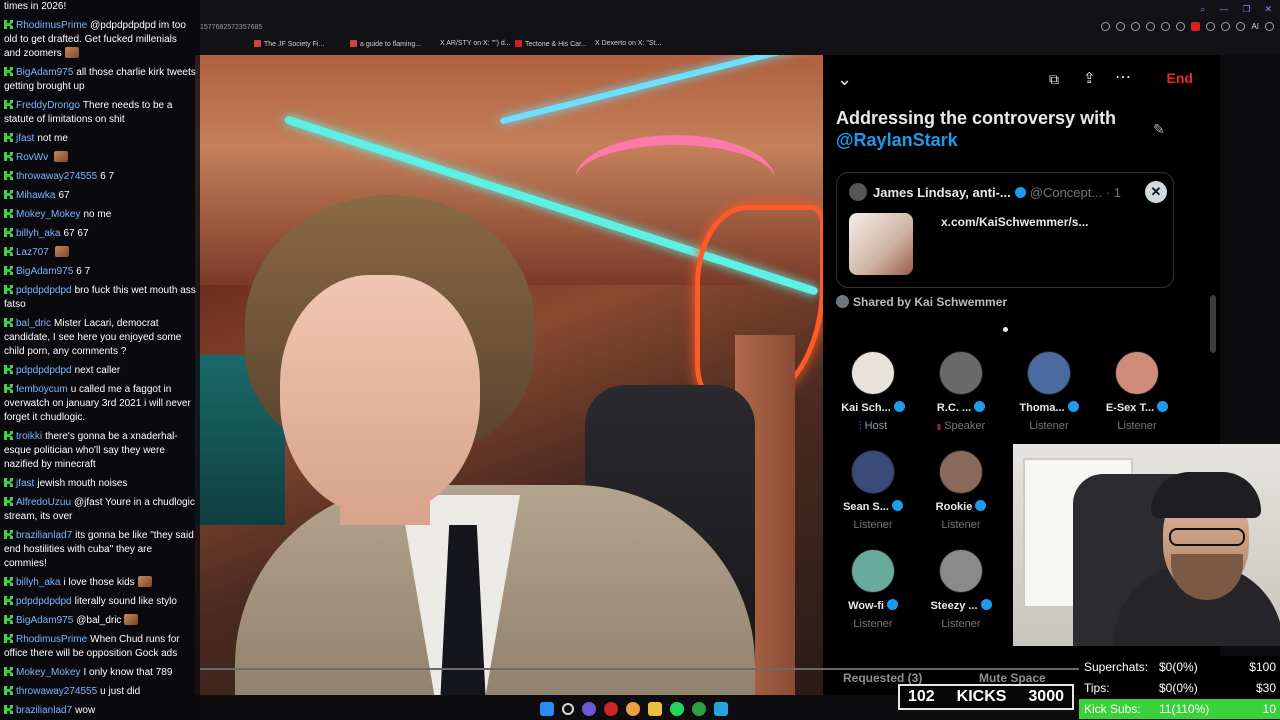  I want to click on avatar, so click(961, 472).